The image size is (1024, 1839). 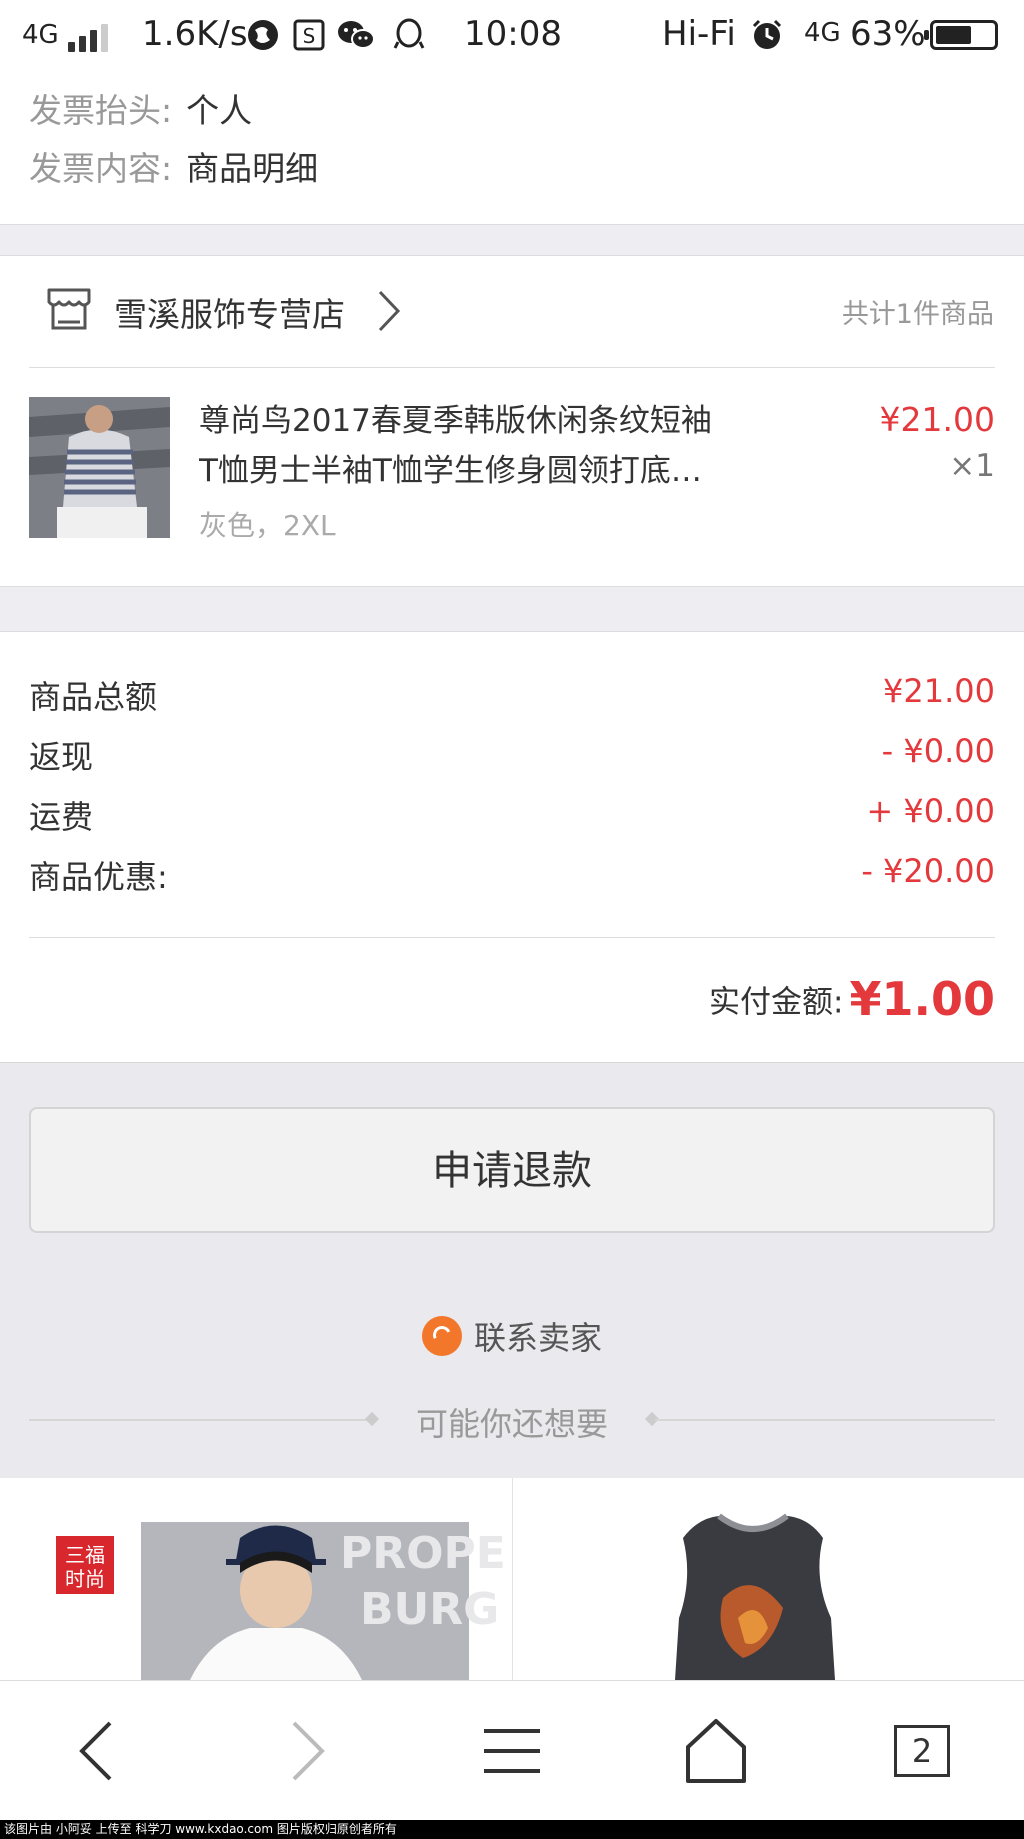 I want to click on battery-percent: 63%, so click(x=888, y=34).